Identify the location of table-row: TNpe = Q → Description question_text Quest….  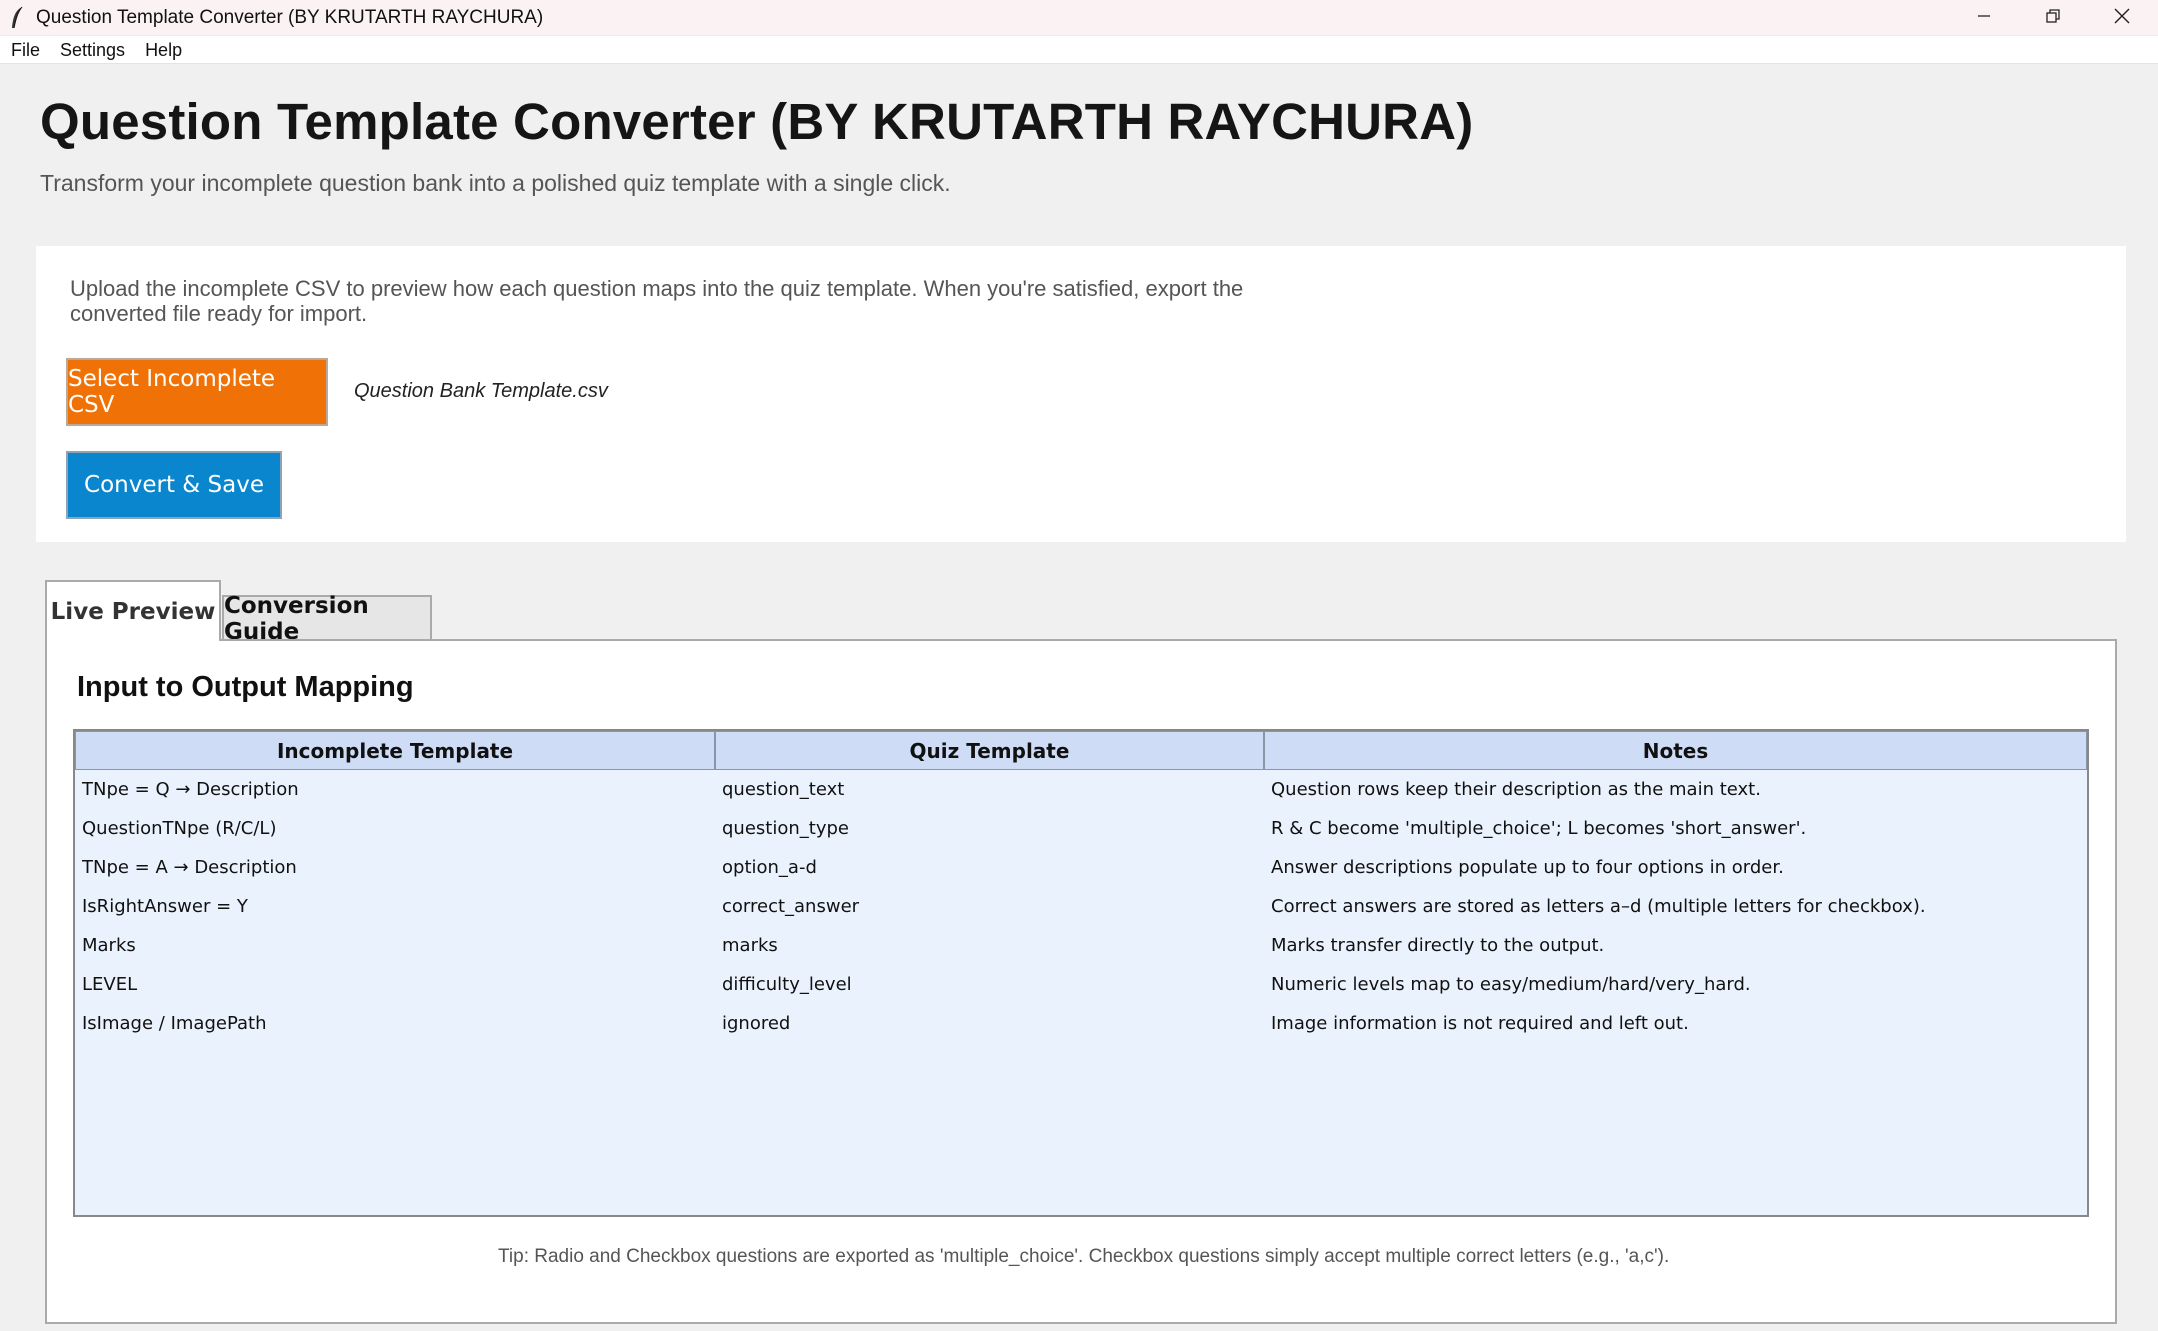
(1081, 789).